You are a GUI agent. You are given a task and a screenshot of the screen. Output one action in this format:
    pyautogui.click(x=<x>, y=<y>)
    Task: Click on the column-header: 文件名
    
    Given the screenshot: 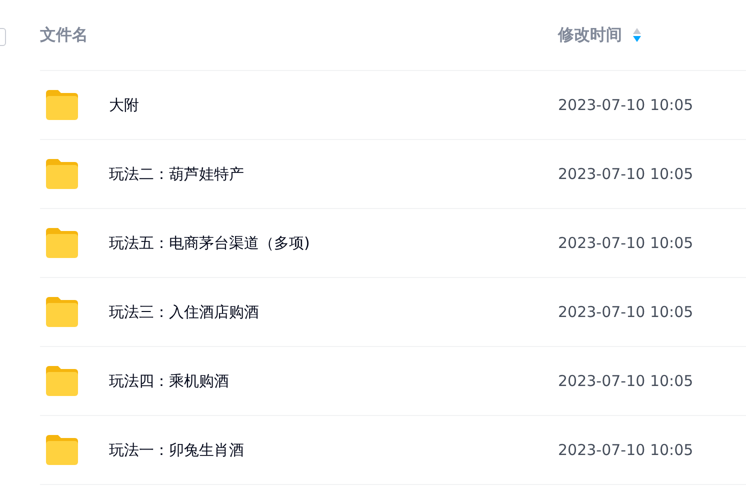 What is the action you would take?
    pyautogui.click(x=64, y=35)
    